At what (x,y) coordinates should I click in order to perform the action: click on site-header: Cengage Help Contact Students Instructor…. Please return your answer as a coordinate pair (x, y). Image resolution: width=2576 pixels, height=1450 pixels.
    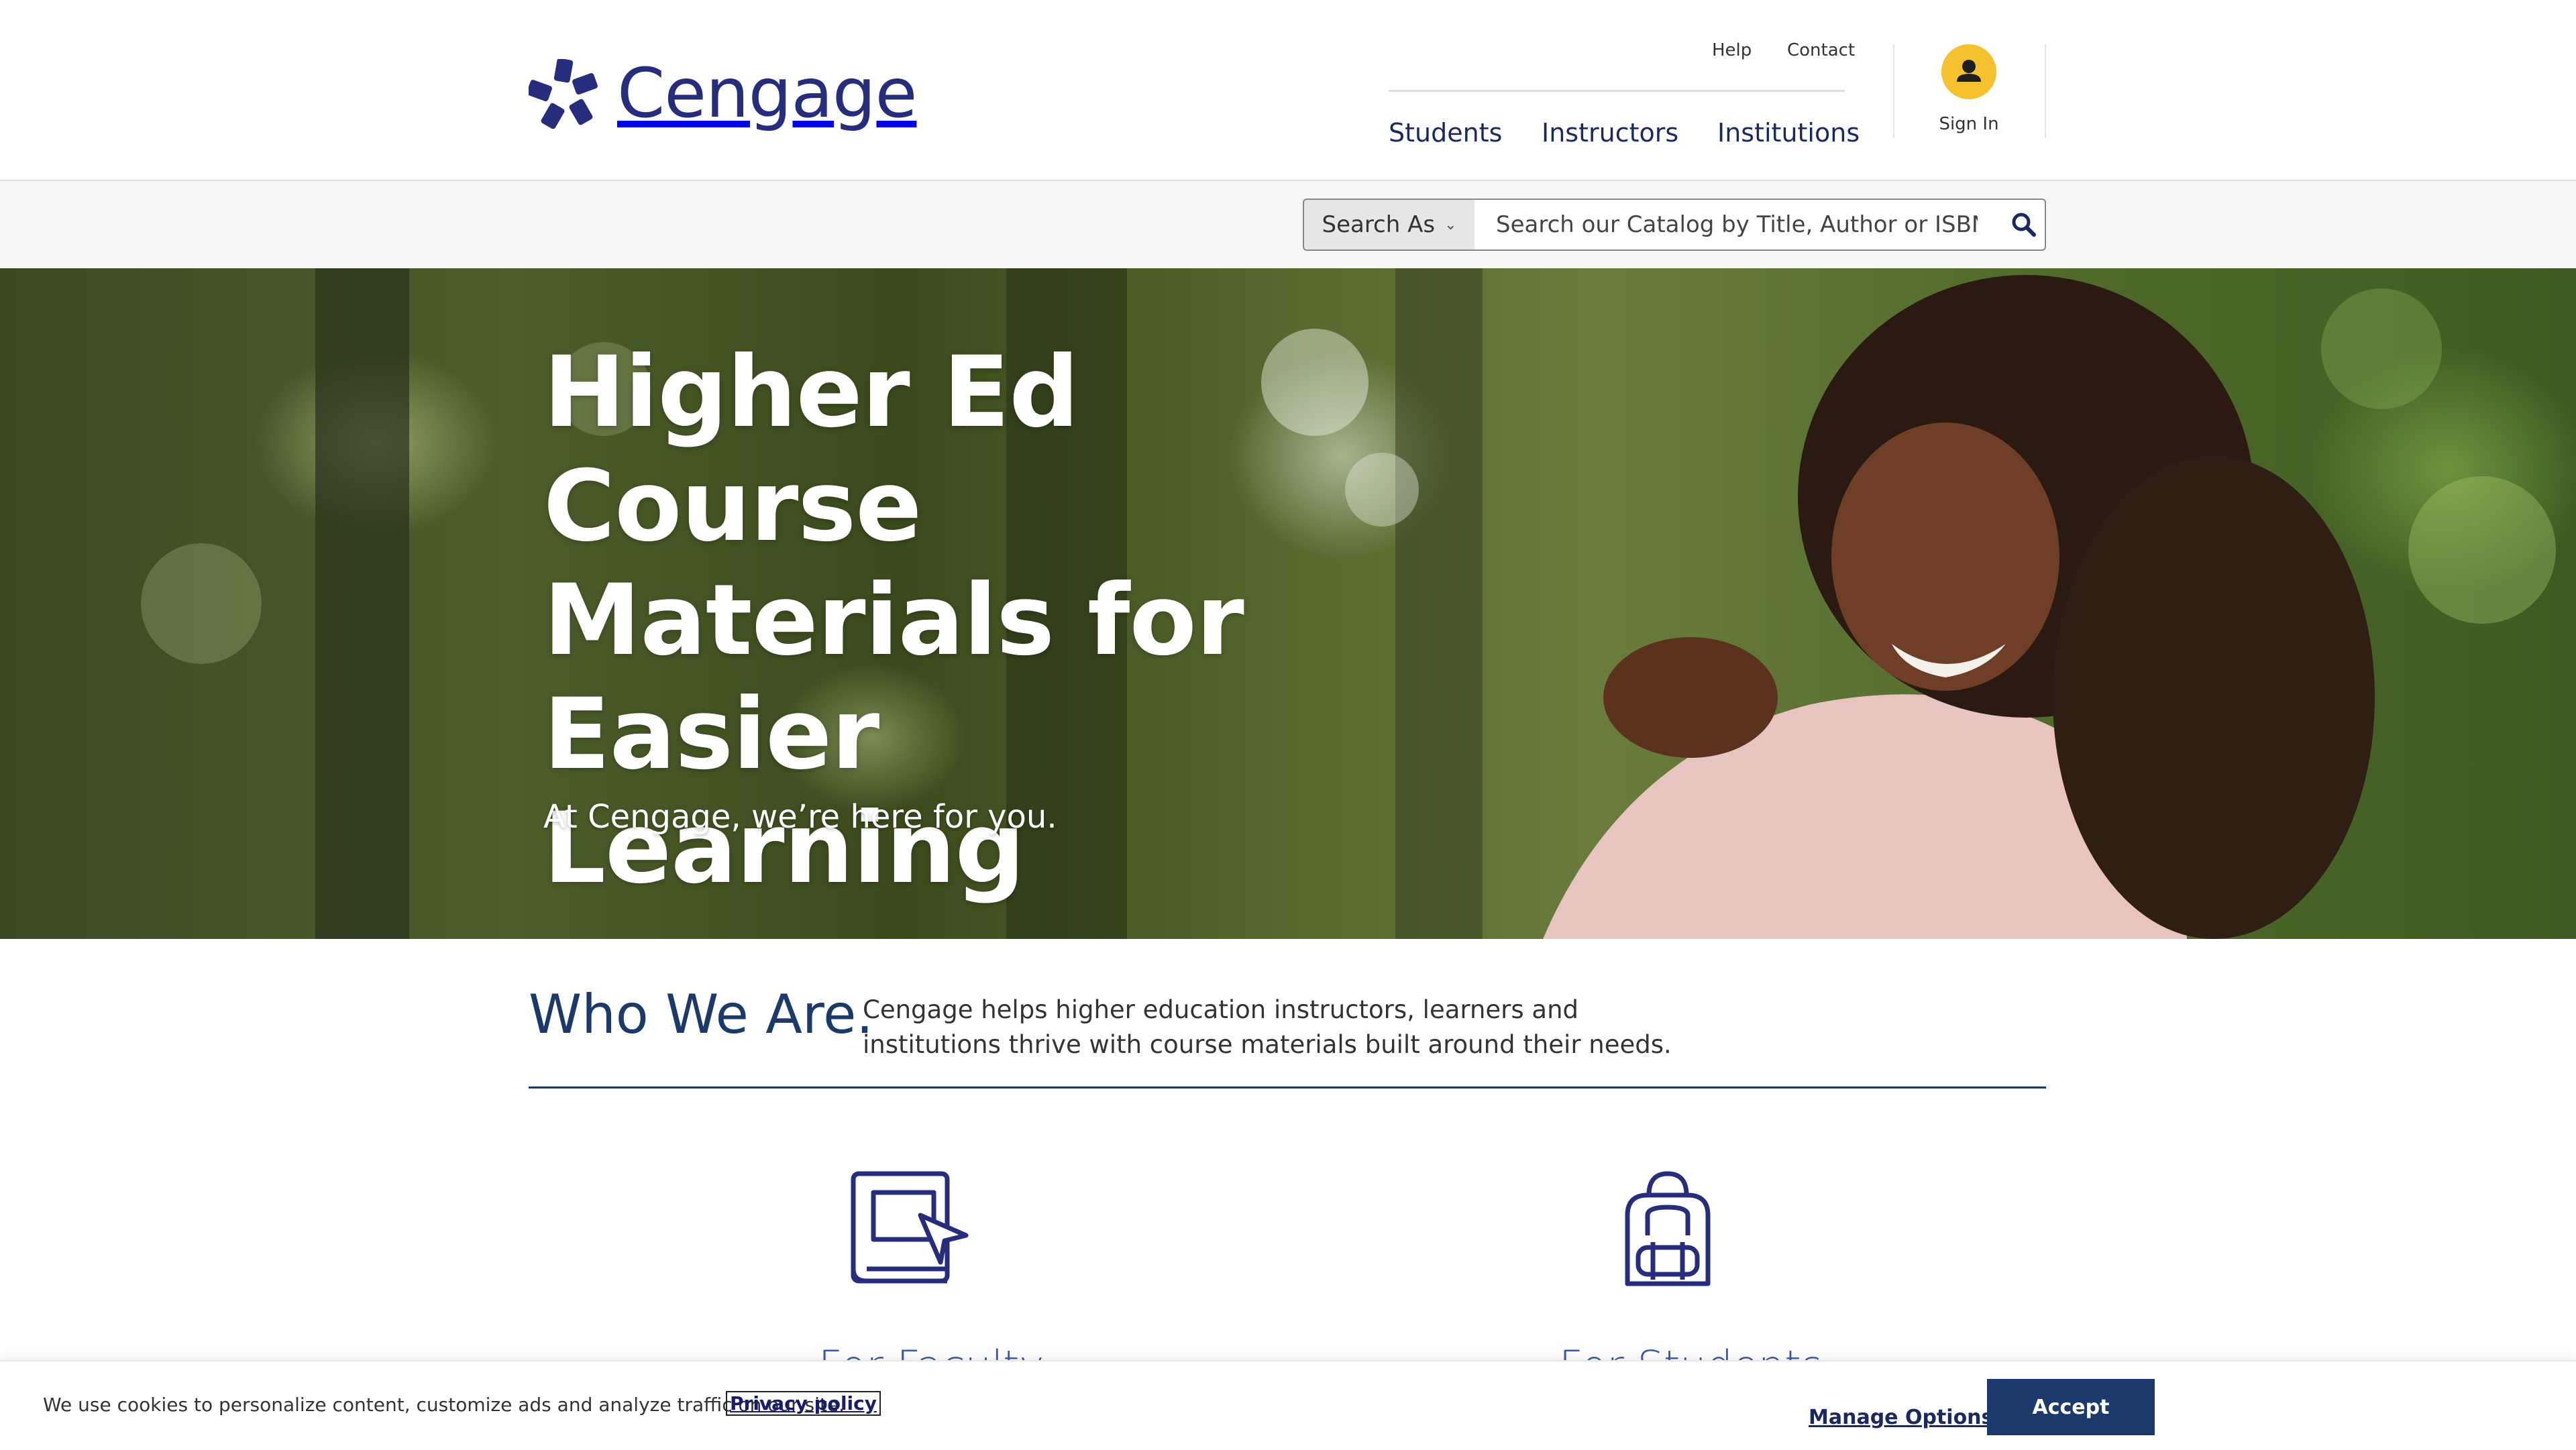
    Looking at the image, I should click on (1288, 90).